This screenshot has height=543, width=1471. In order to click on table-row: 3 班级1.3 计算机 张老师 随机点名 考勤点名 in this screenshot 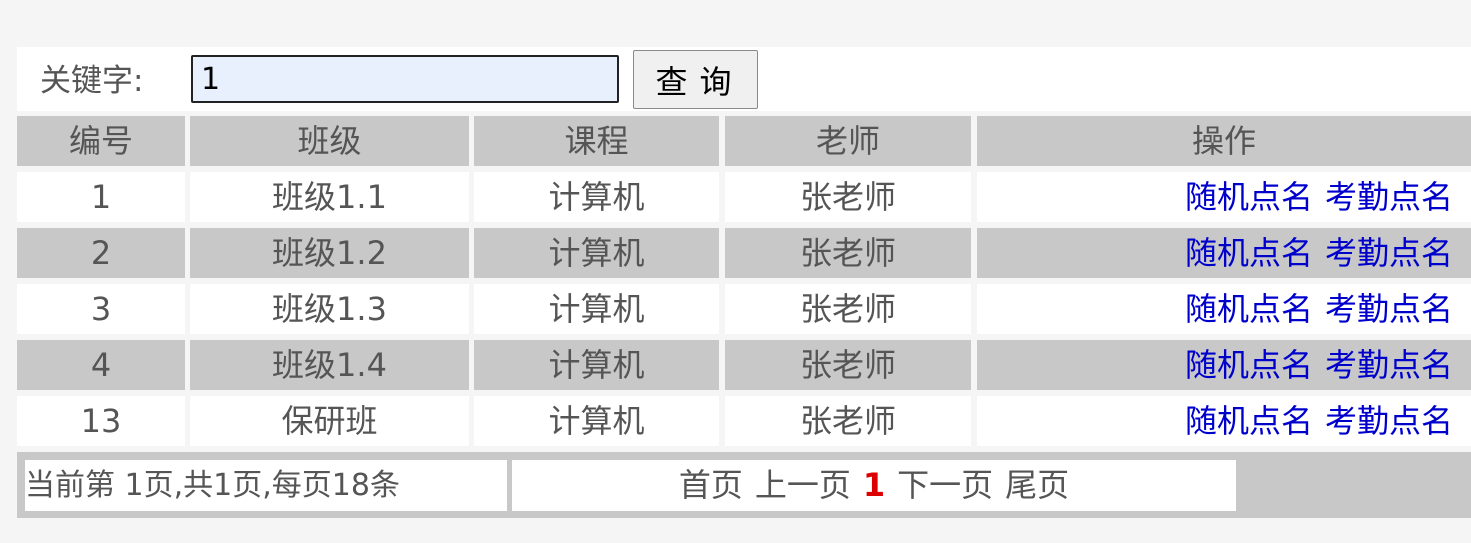, I will do `click(744, 309)`.